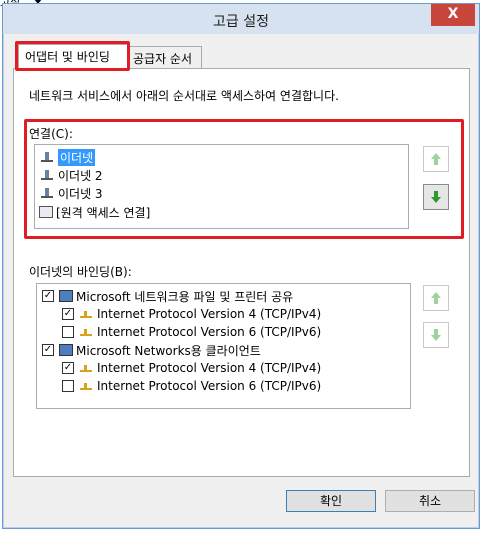 This screenshot has width=485, height=533. I want to click on tab-provider-order: 공급자 순서, so click(164, 57).